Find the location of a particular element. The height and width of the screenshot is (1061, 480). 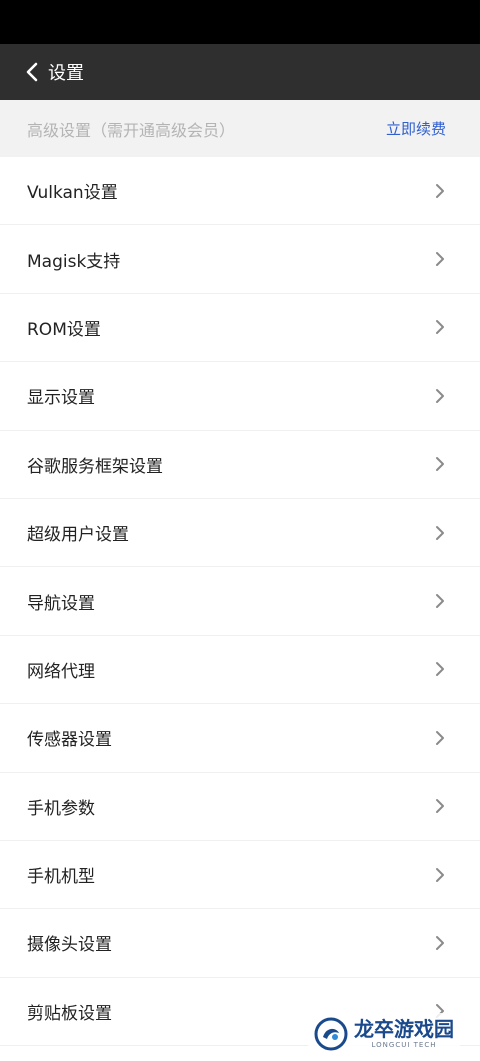

list-item-navigation: 导航设置 is located at coordinates (240, 601).